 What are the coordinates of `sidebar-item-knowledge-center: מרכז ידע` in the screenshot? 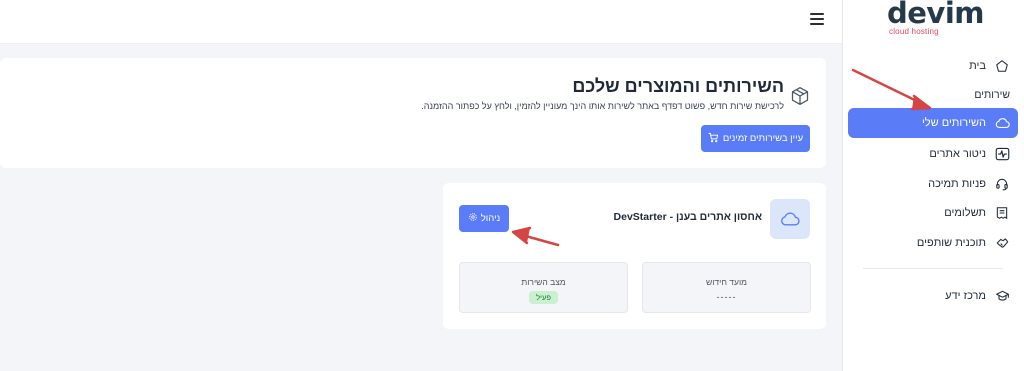 It's located at (932, 296).